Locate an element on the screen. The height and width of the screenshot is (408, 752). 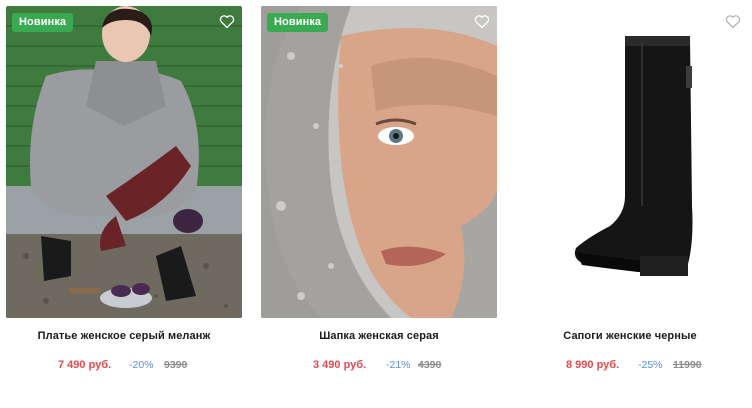
price-row: 7 490 руб. -20% 9390 is located at coordinates (124, 367).